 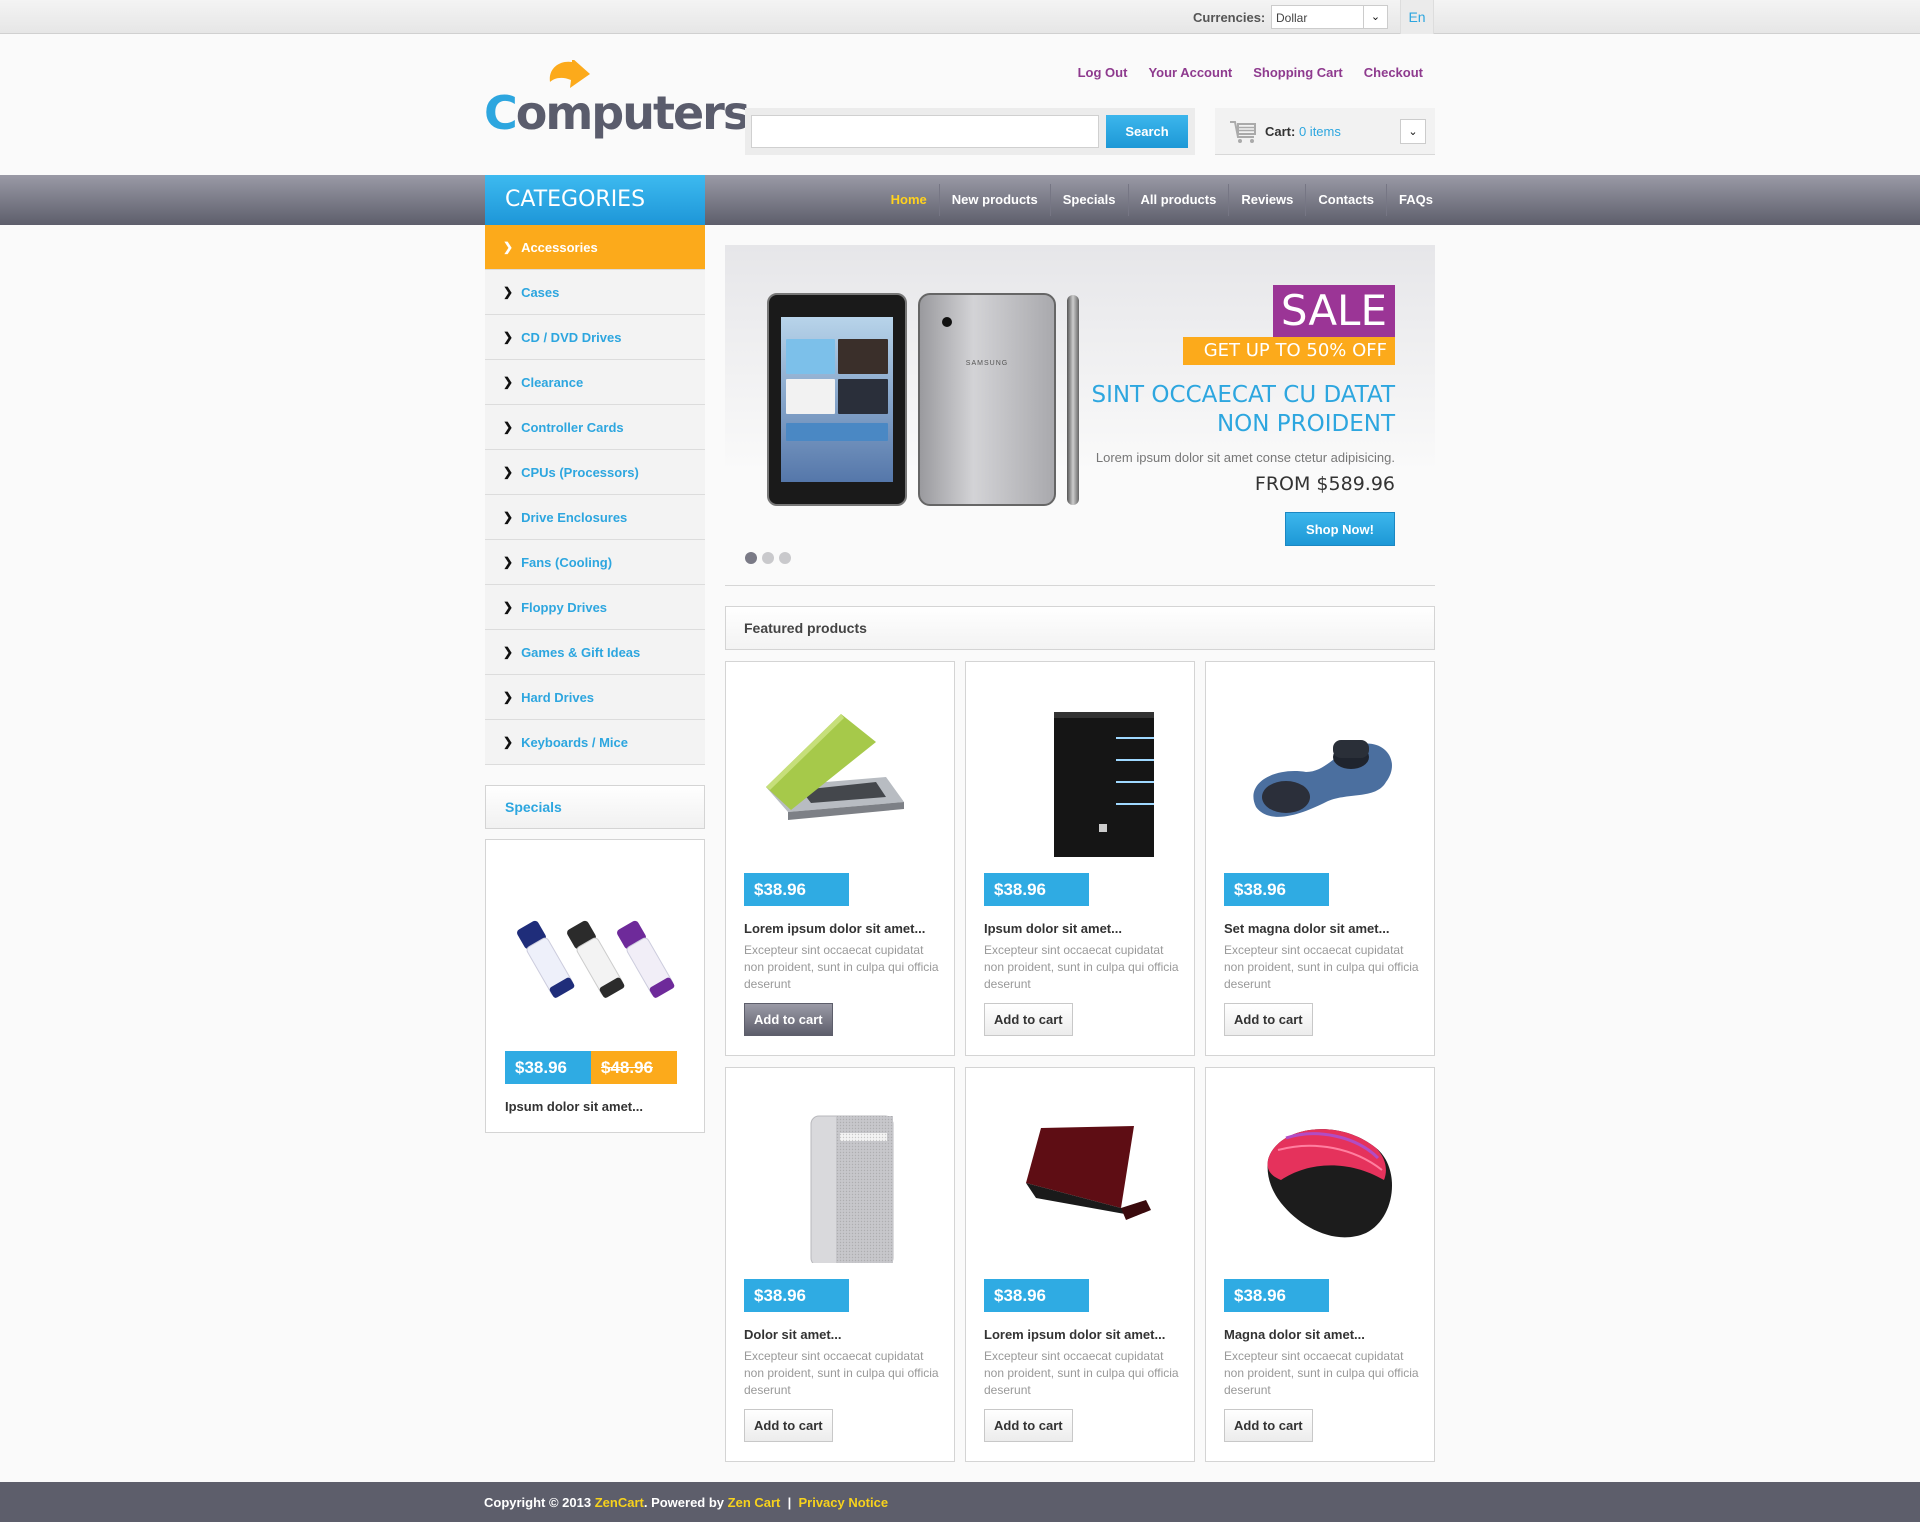 I want to click on cart-dropdown-chevron-icon: ⌄, so click(x=1413, y=131).